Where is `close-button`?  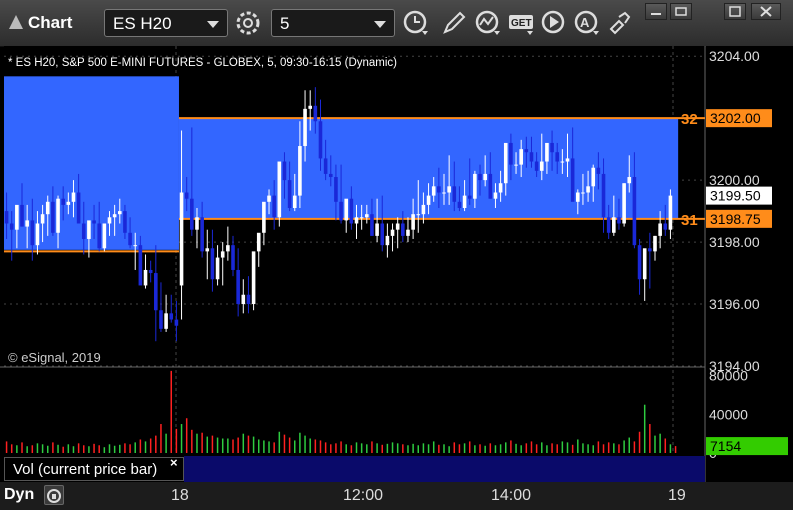 close-button is located at coordinates (766, 11).